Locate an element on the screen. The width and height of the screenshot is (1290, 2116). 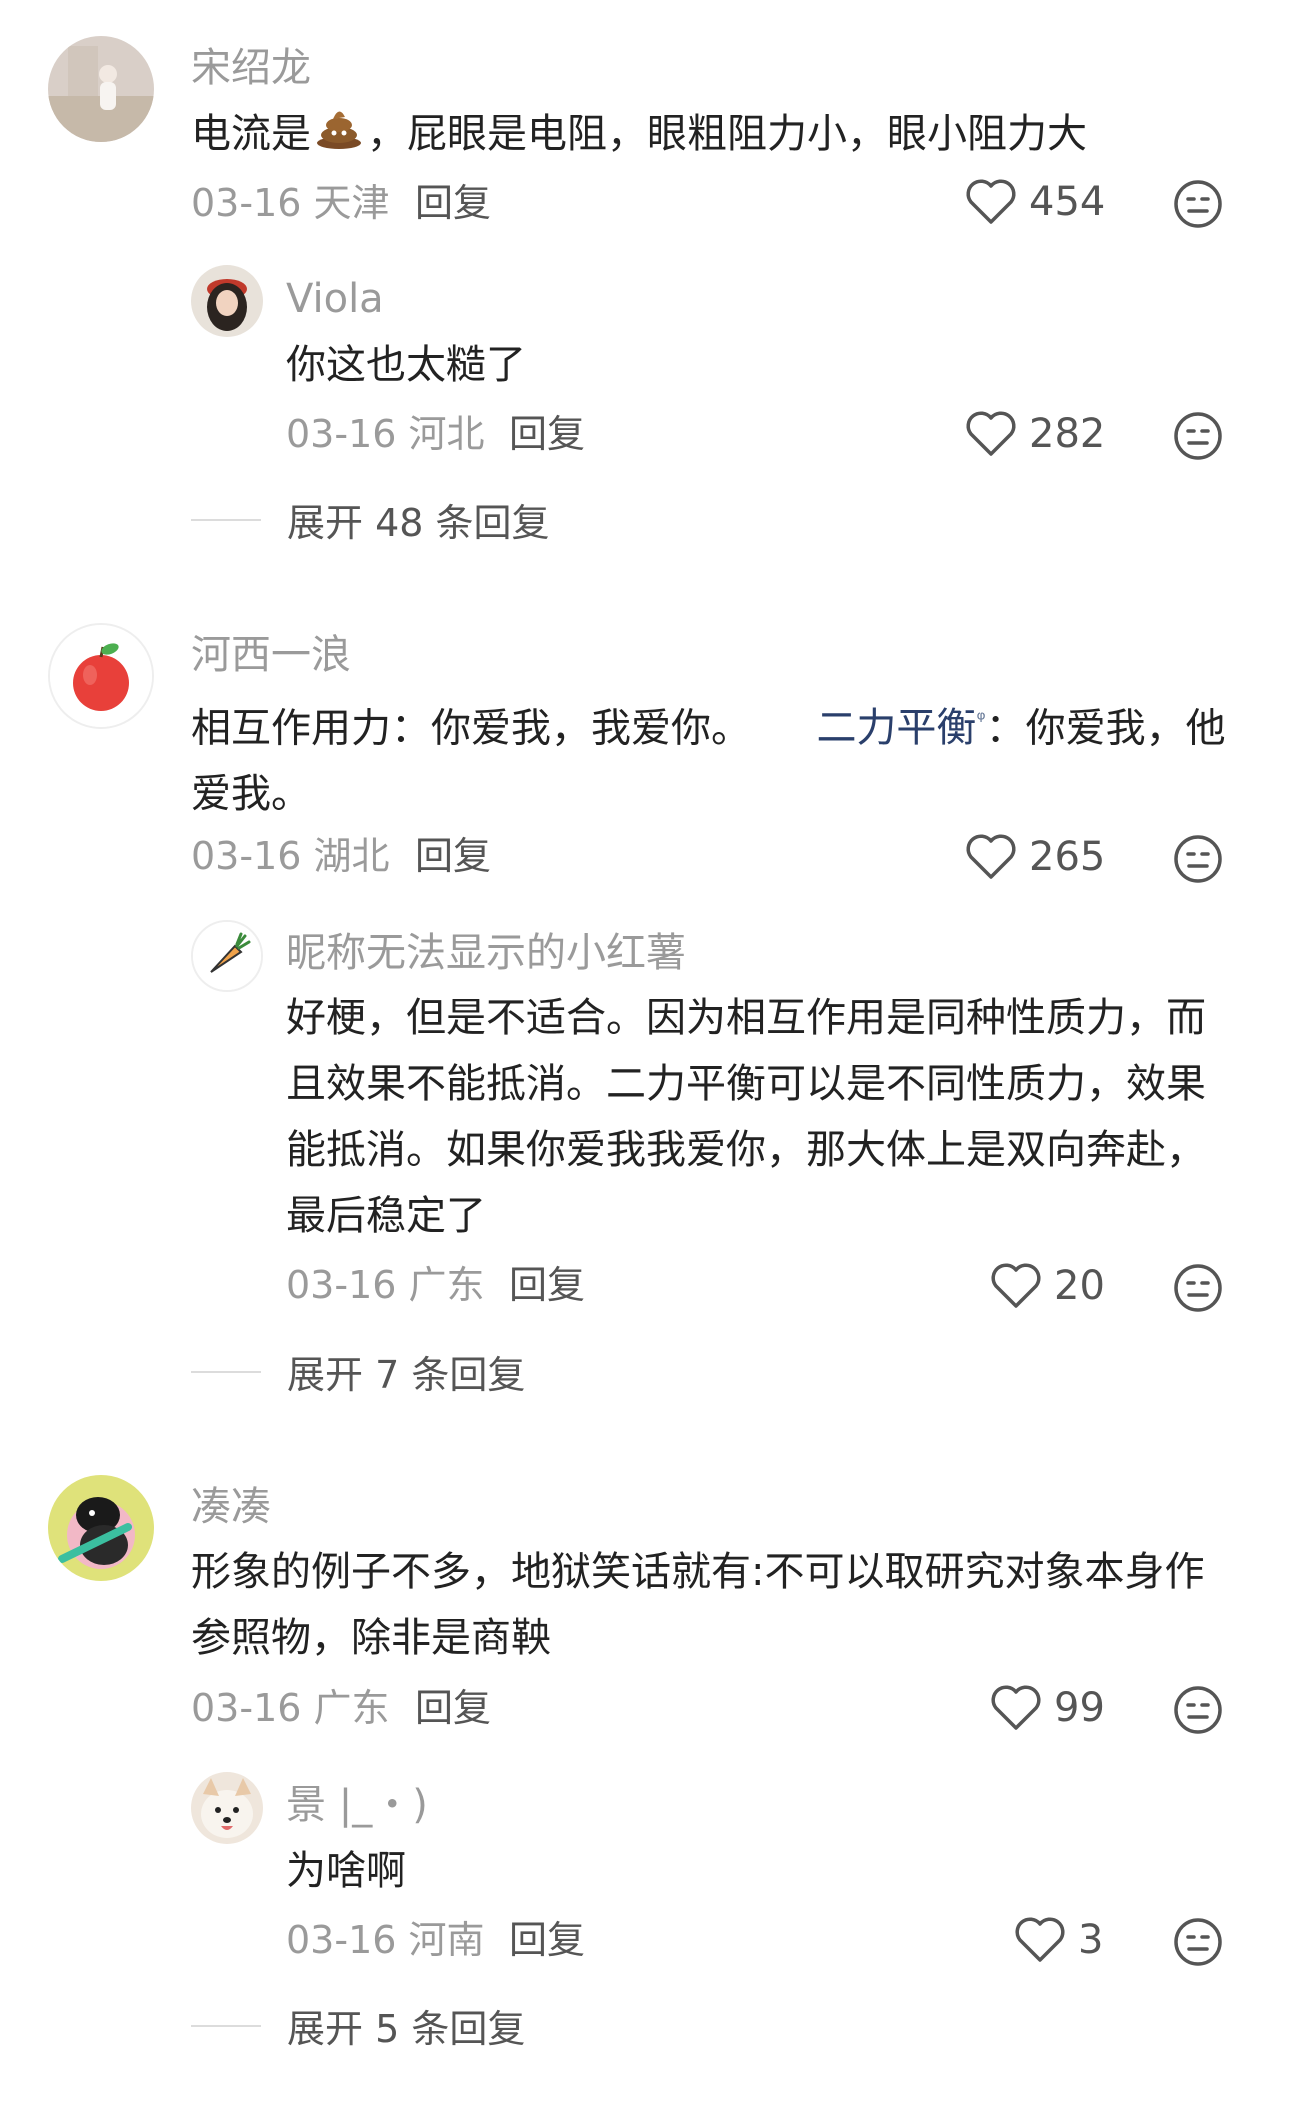
comment-text-part: ，屁眼是电阻，眼粗阻力小，眼小阻力大 is located at coordinates (727, 134).